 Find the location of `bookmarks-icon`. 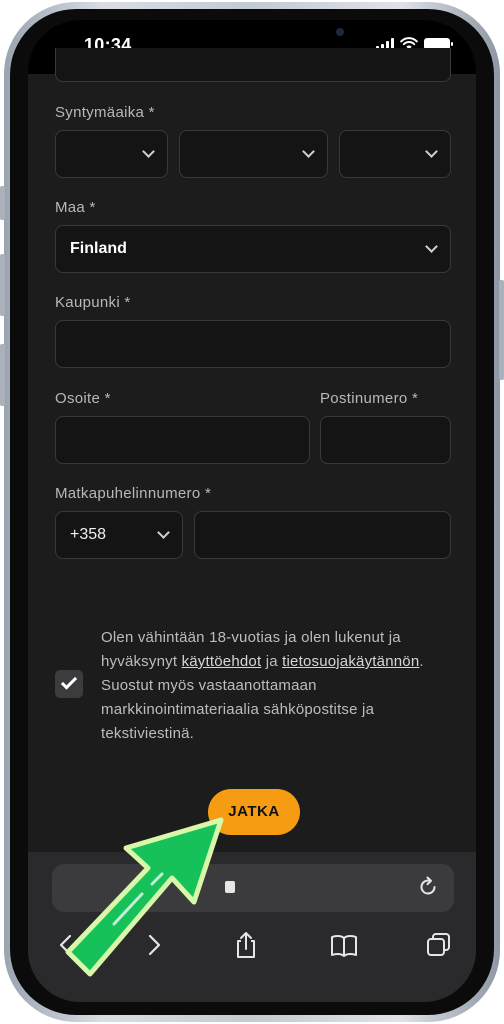

bookmarks-icon is located at coordinates (344, 945).